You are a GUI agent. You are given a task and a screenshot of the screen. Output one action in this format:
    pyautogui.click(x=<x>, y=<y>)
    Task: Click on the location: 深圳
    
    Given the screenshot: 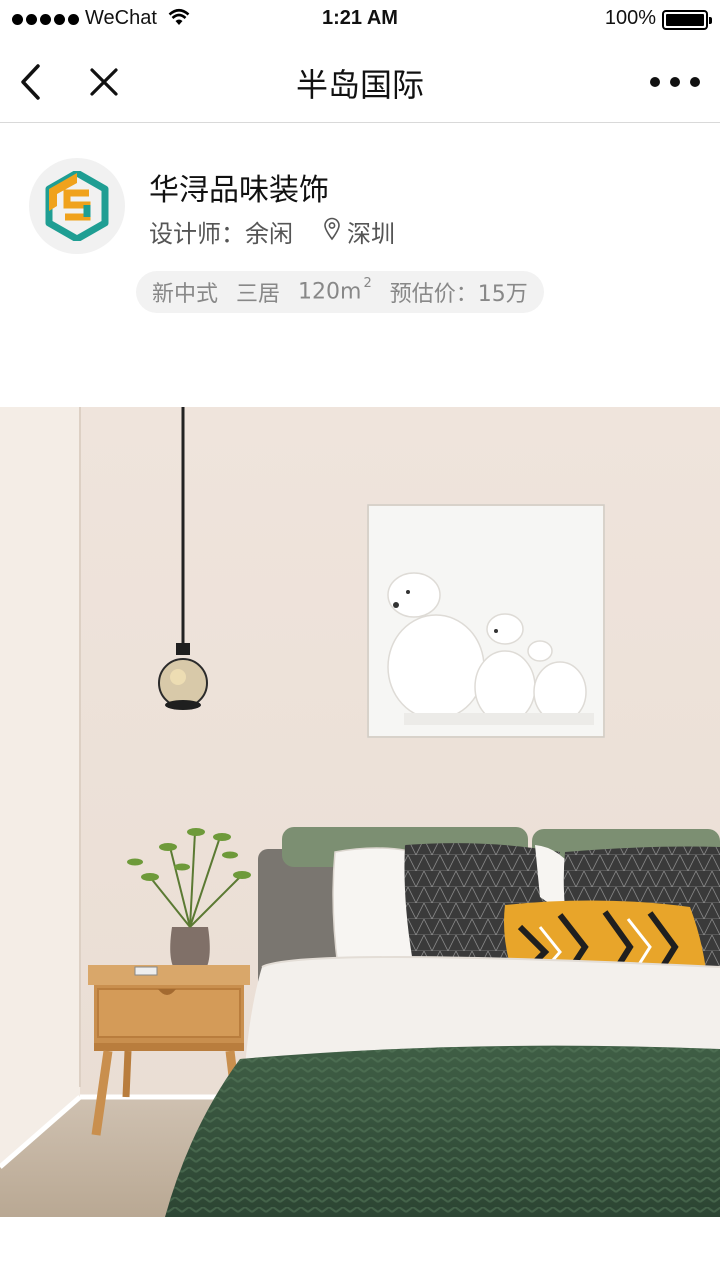 What is the action you would take?
    pyautogui.click(x=359, y=231)
    